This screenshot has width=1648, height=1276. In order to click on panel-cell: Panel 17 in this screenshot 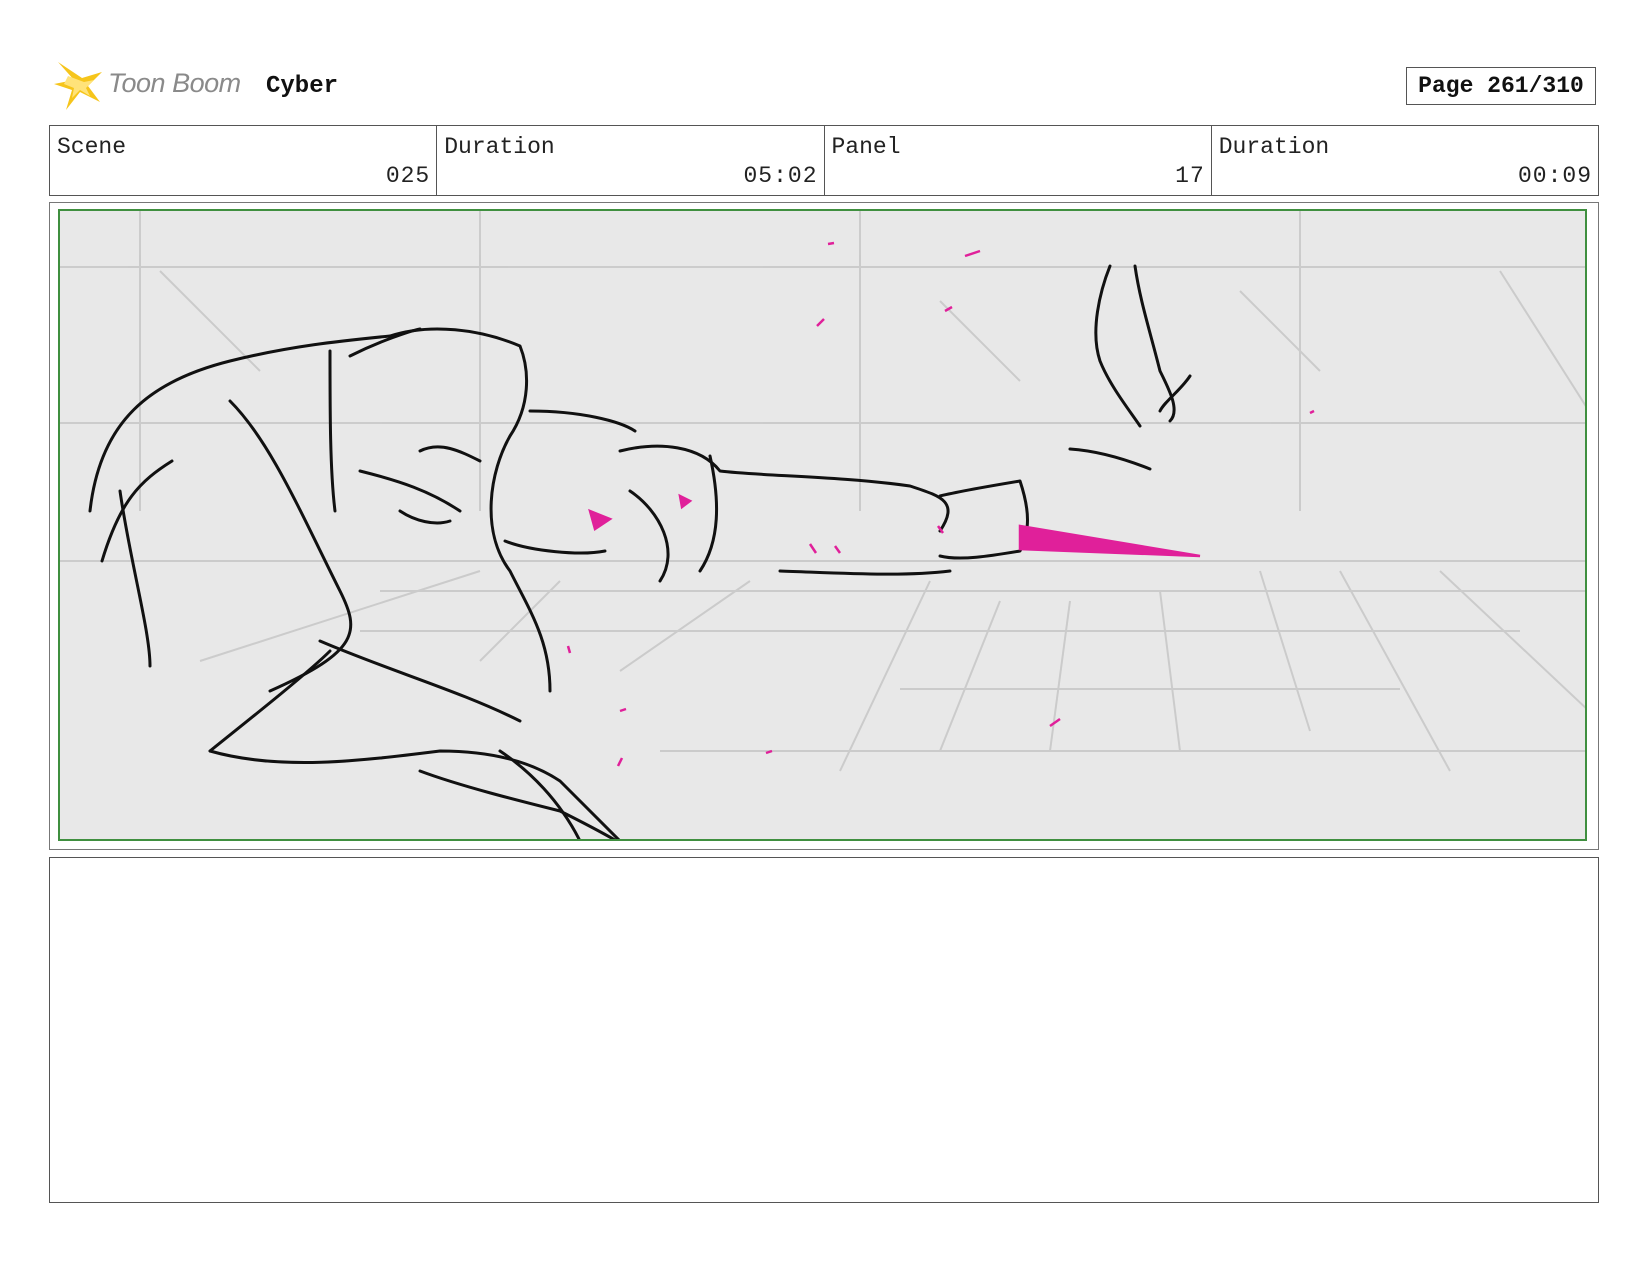, I will do `click(1018, 160)`.